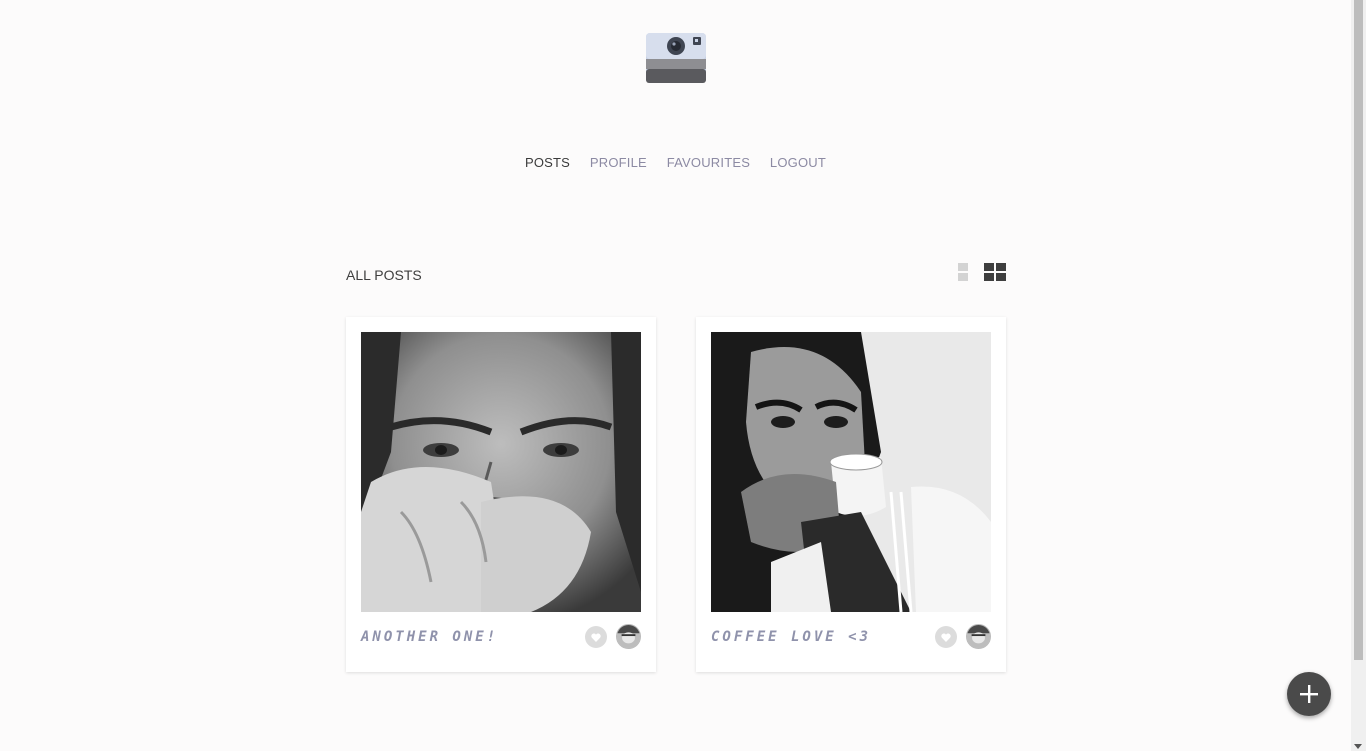  I want to click on add-post-button, so click(1309, 694).